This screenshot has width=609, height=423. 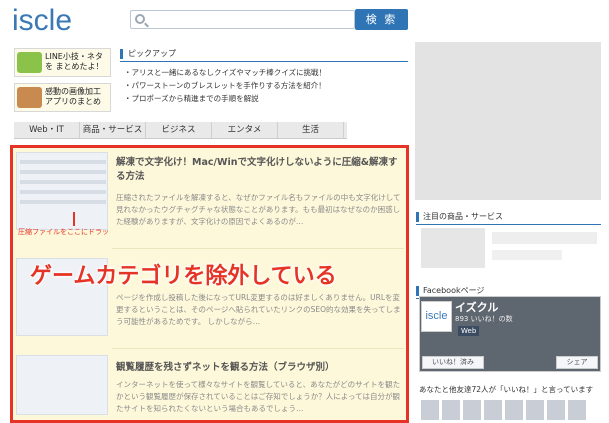 I want to click on search-button: 検 索, so click(x=381, y=19).